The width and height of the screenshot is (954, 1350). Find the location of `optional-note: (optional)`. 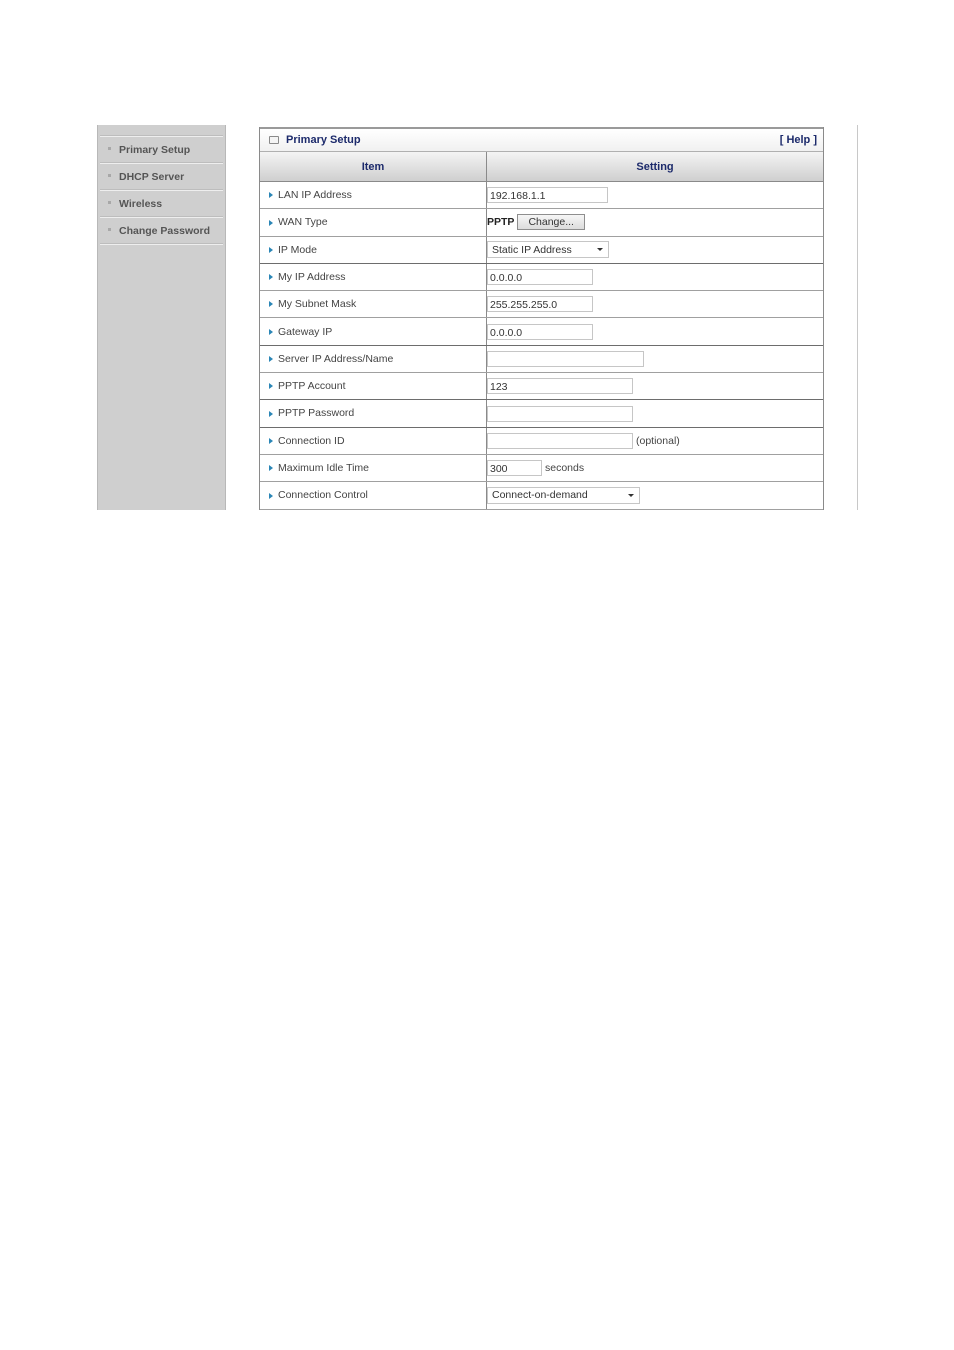

optional-note: (optional) is located at coordinates (658, 440).